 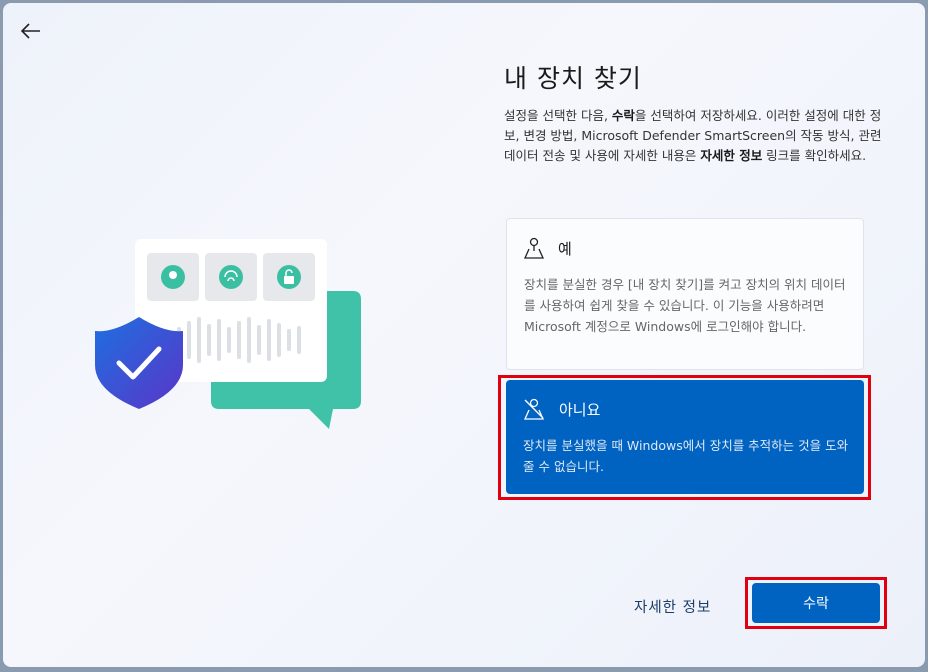 What do you see at coordinates (672, 606) in the screenshot?
I see `learn-more-link: 자세한 정보` at bounding box center [672, 606].